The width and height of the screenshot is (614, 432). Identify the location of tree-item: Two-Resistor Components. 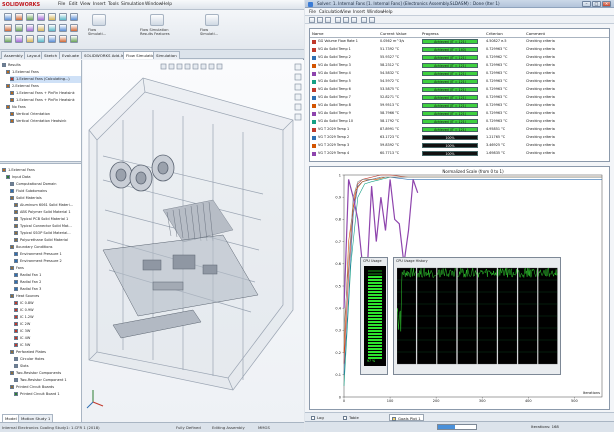
(45, 373).